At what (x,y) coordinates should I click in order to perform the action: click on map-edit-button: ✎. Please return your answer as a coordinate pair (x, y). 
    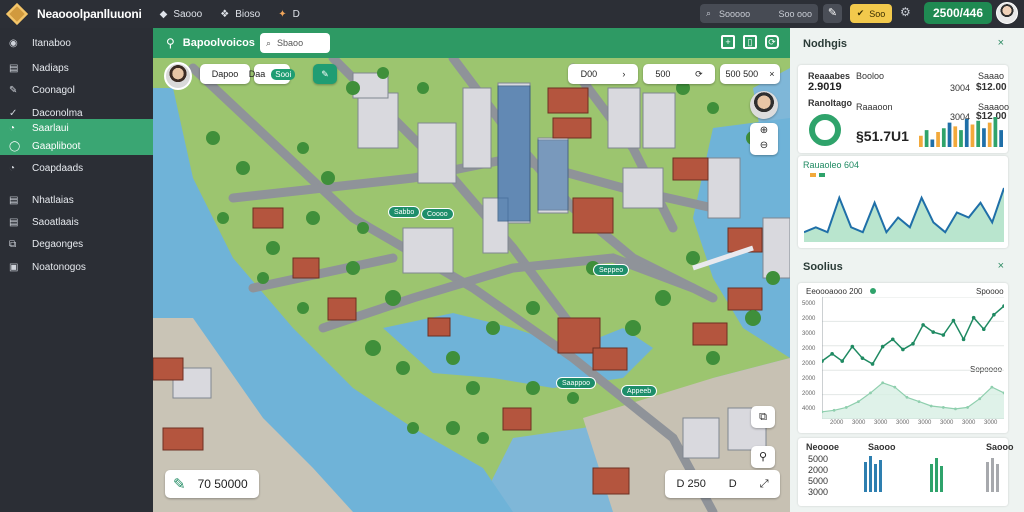
    Looking at the image, I should click on (325, 74).